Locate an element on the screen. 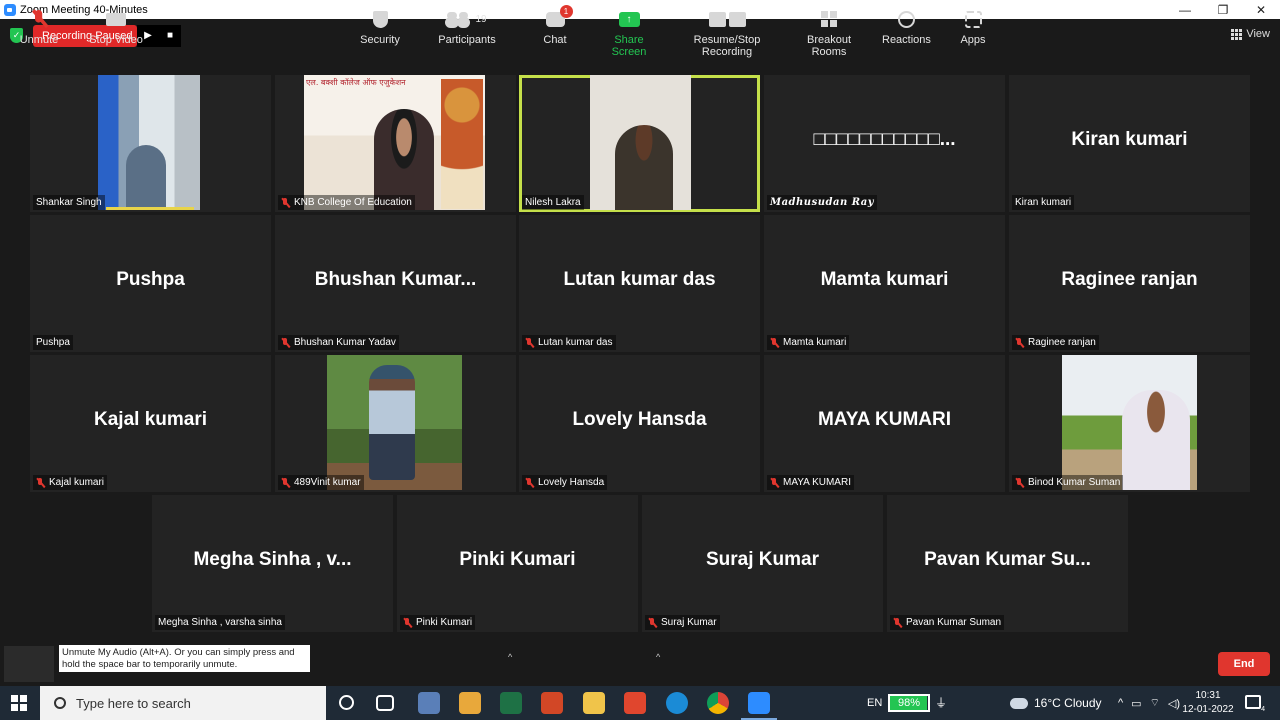 The height and width of the screenshot is (720, 1280). grid-view-icon is located at coordinates (1237, 34).